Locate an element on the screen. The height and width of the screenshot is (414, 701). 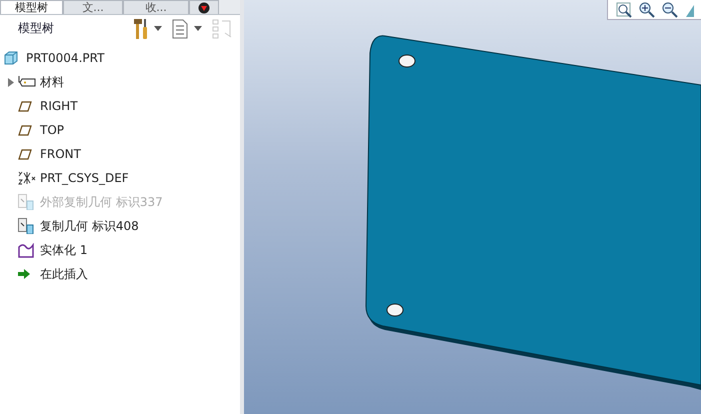
panel-tab: 模型树 is located at coordinates (31, 7).